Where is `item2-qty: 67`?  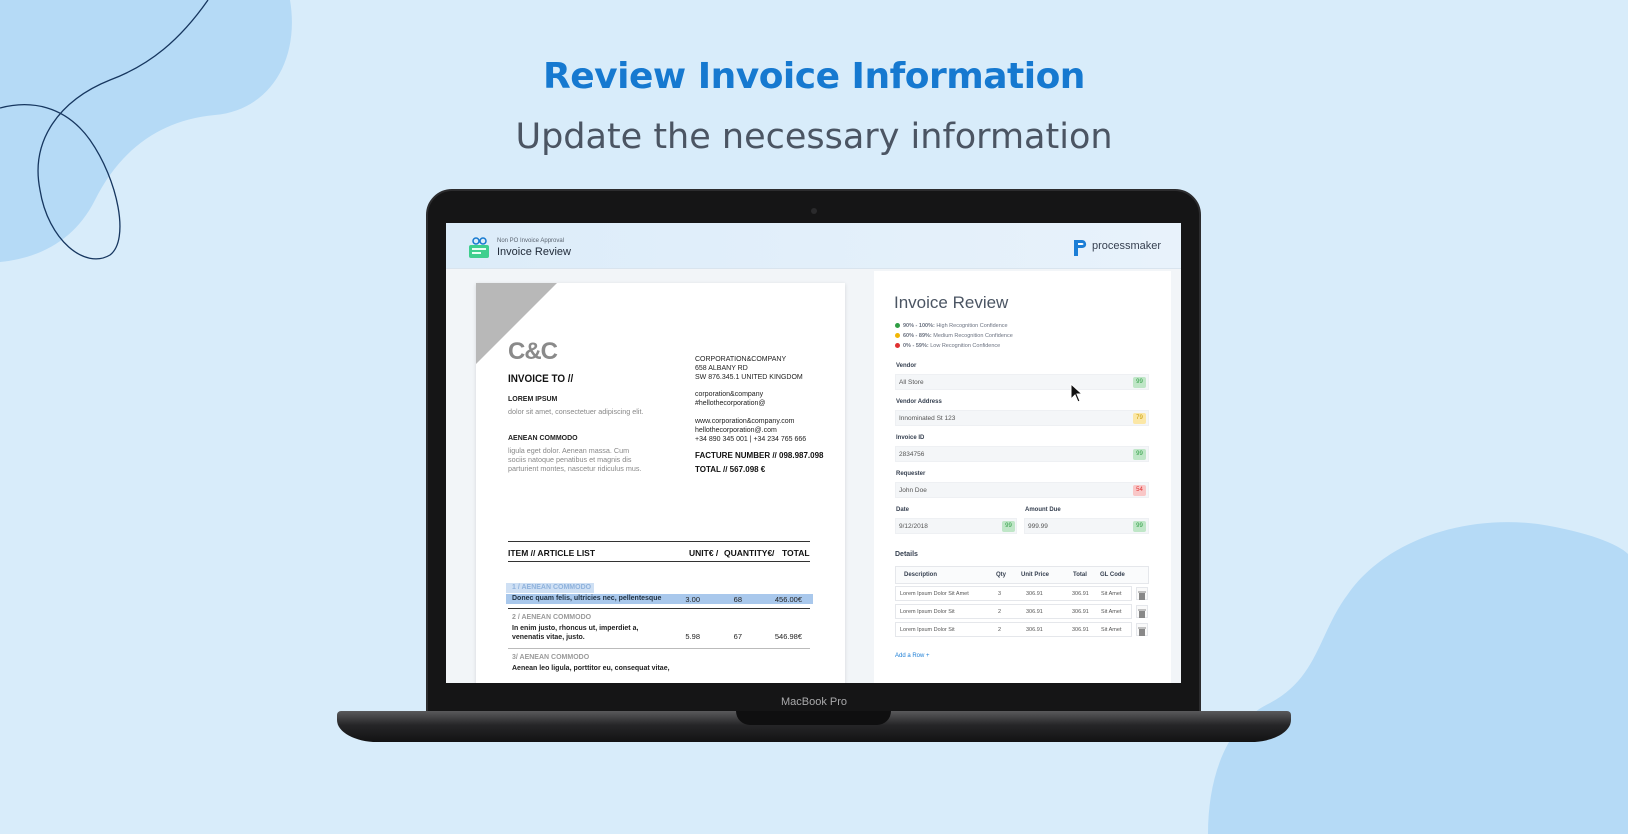 item2-qty: 67 is located at coordinates (737, 636).